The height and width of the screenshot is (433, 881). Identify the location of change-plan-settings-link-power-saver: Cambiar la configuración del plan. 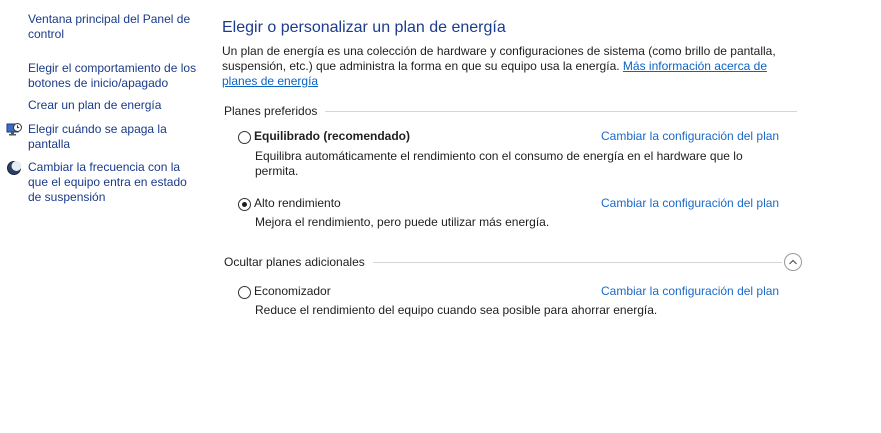
(690, 291).